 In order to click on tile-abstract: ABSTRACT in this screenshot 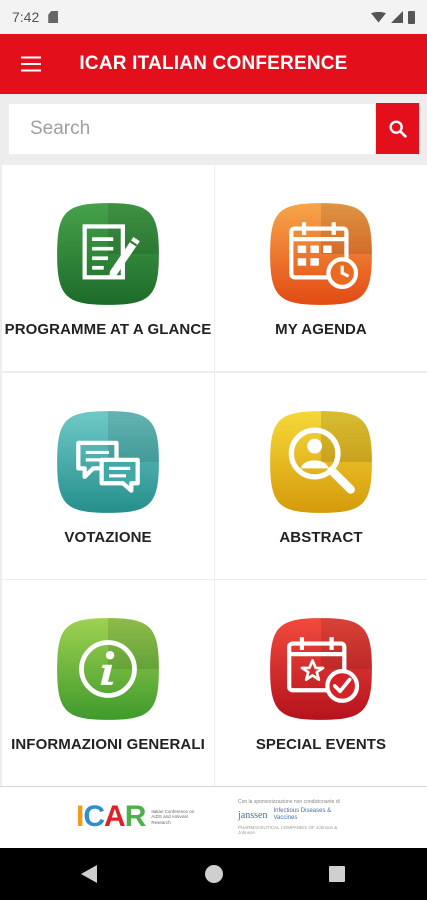, I will do `click(321, 476)`.